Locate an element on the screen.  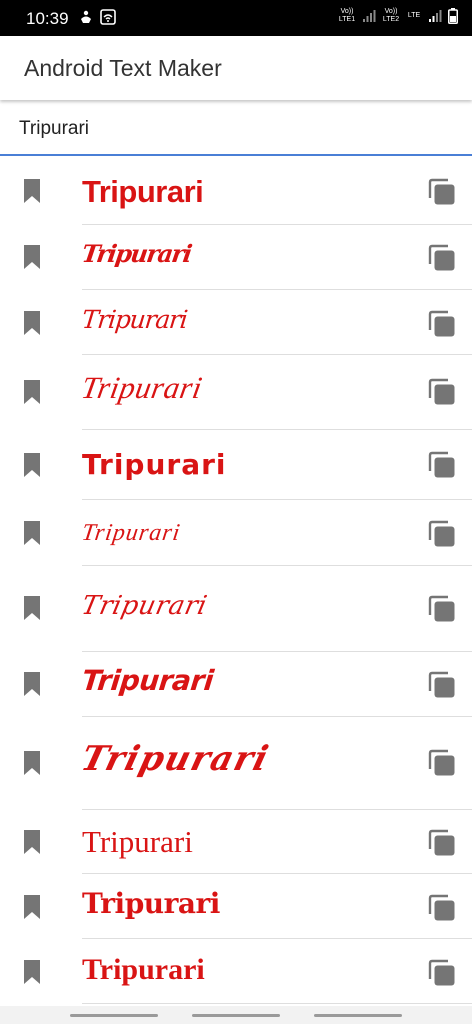
style-row-2: Tripurari is located at coordinates (236, 257).